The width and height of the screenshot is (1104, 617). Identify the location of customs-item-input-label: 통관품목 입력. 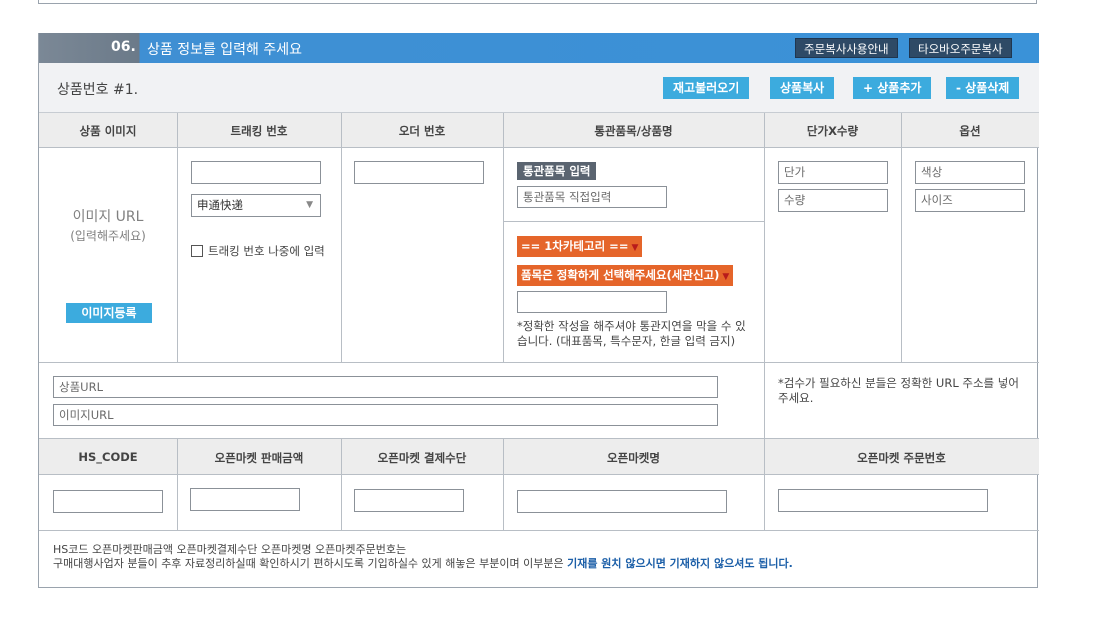
(557, 171).